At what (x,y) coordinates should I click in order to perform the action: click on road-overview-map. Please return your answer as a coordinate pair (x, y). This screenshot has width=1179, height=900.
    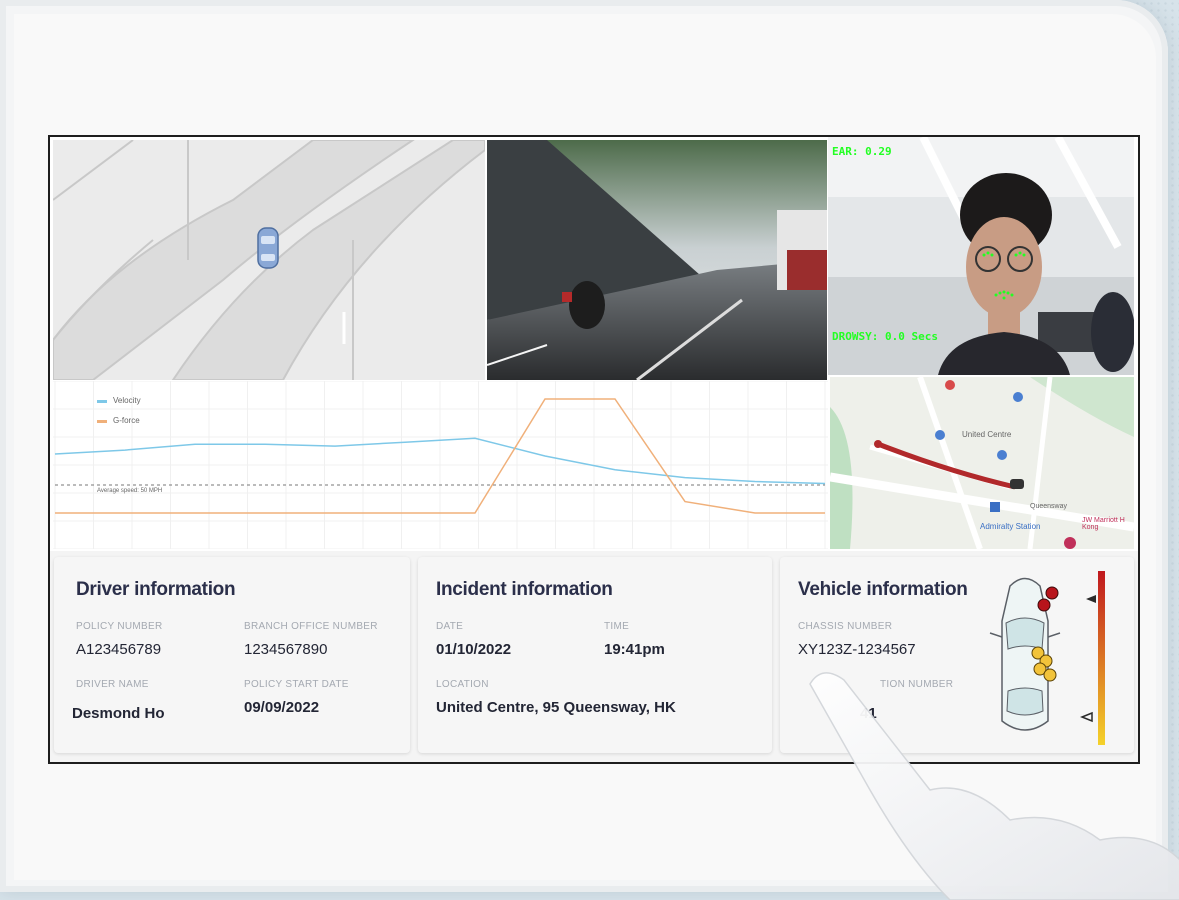
    Looking at the image, I should click on (269, 260).